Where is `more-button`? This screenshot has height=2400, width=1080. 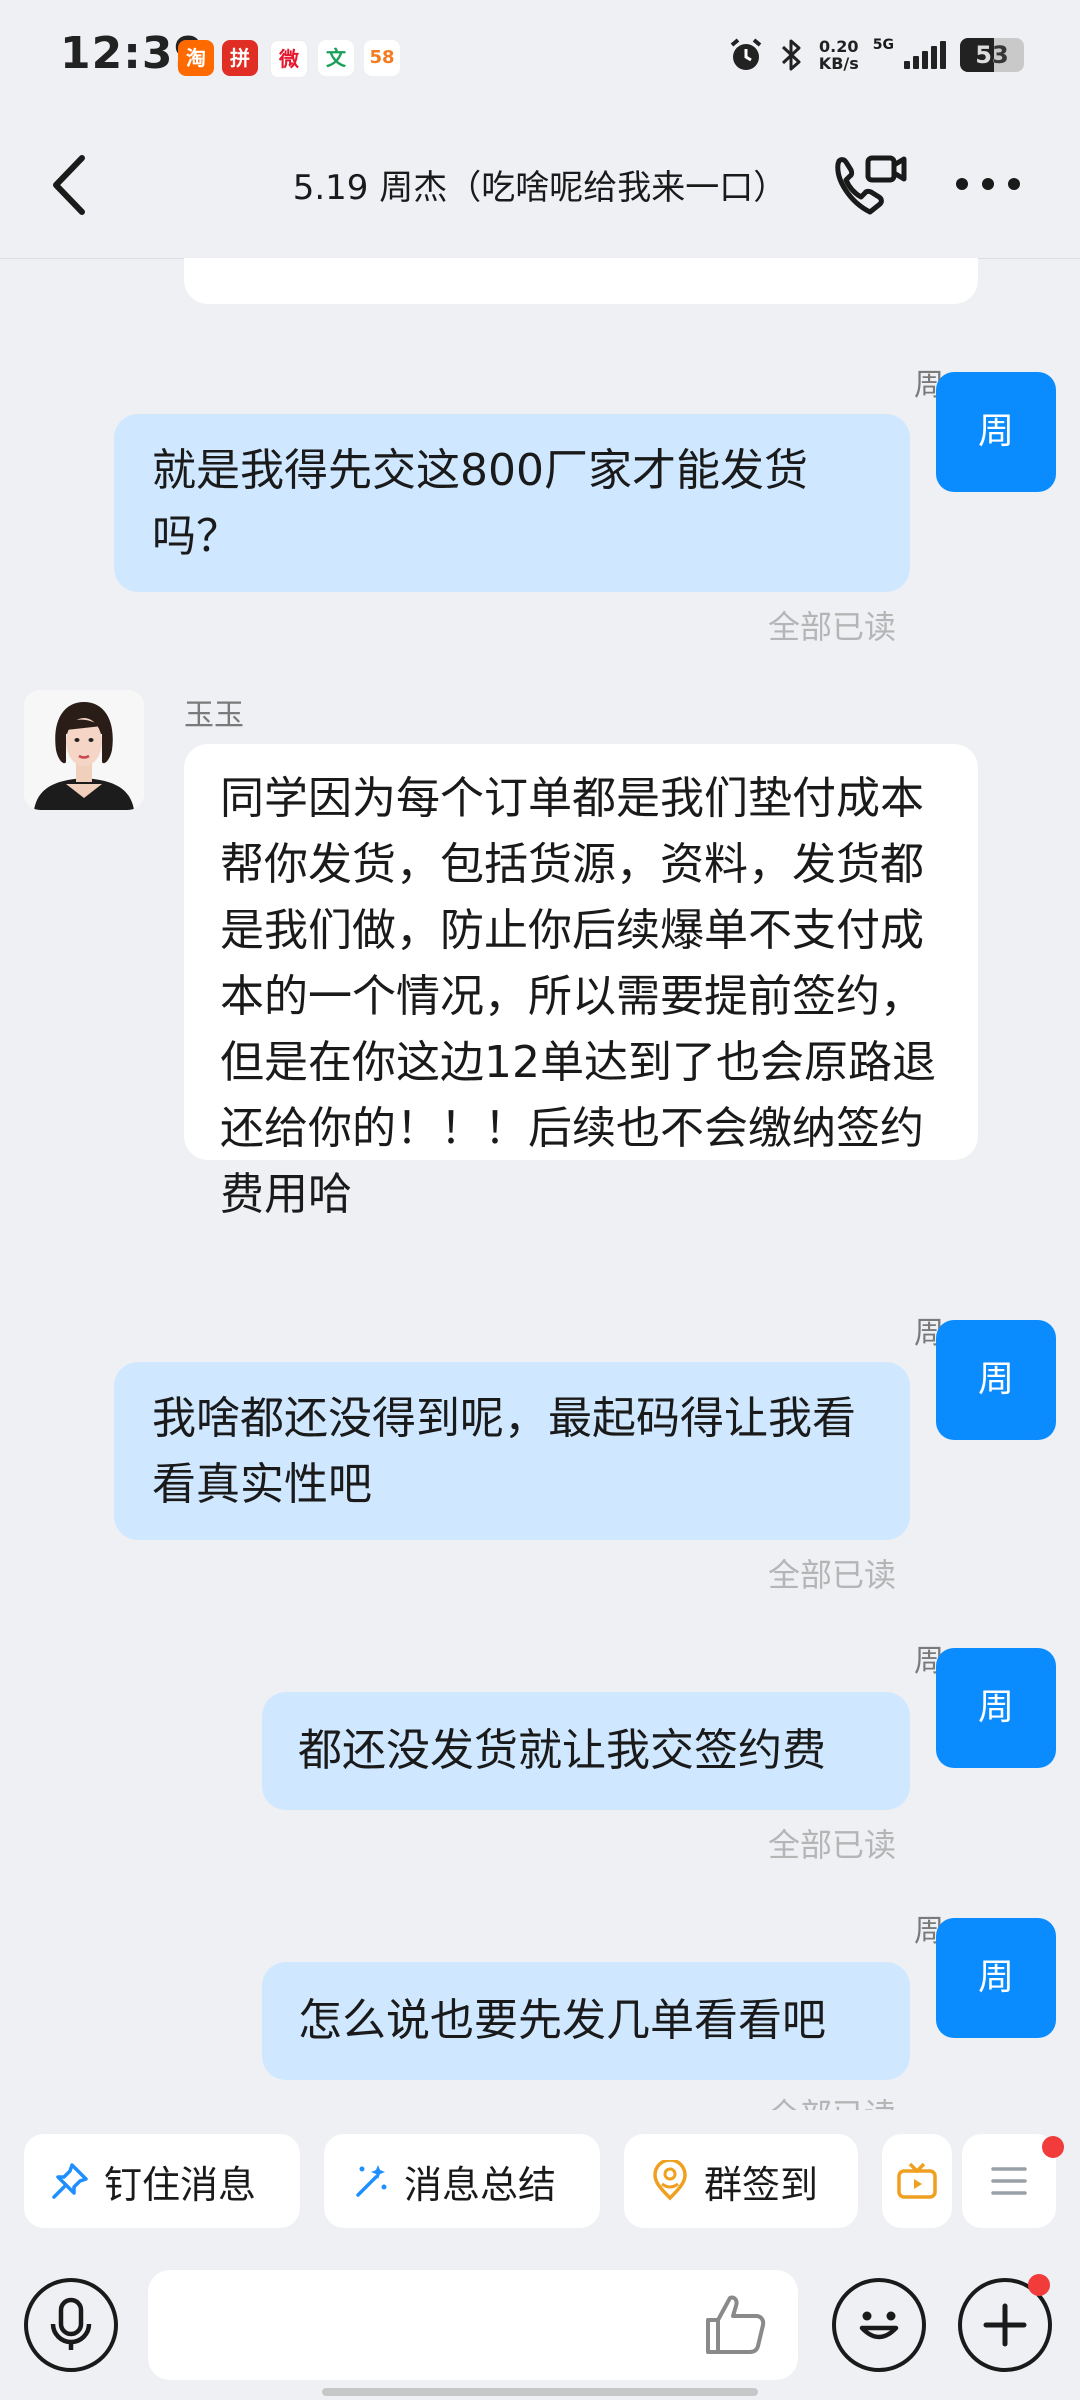 more-button is located at coordinates (988, 184).